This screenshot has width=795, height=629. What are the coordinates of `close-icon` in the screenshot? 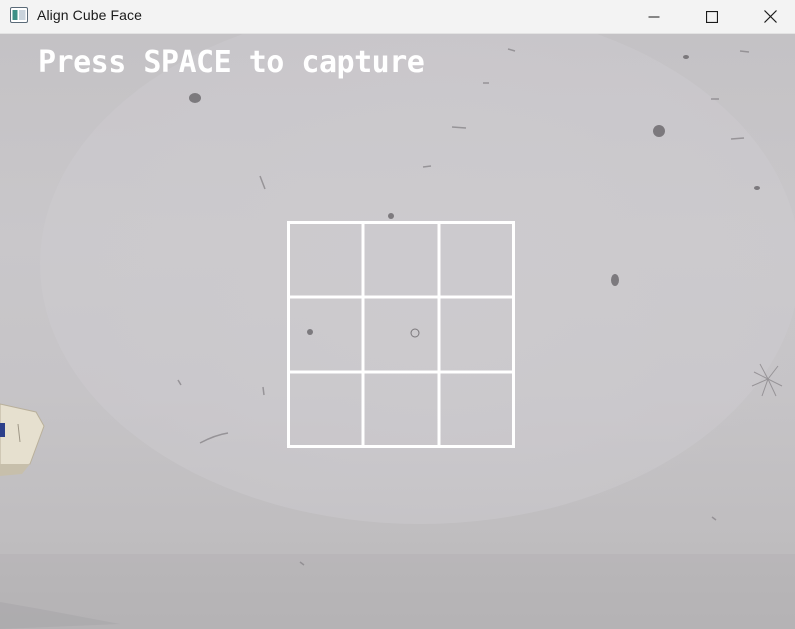 It's located at (770, 16).